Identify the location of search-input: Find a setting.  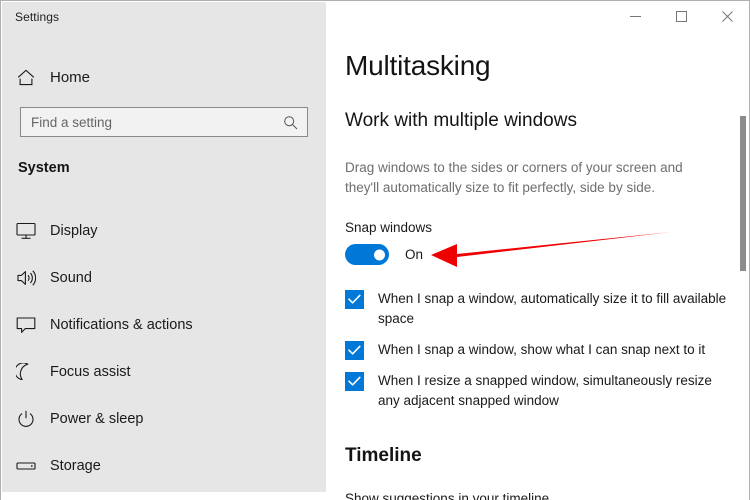
(164, 122).